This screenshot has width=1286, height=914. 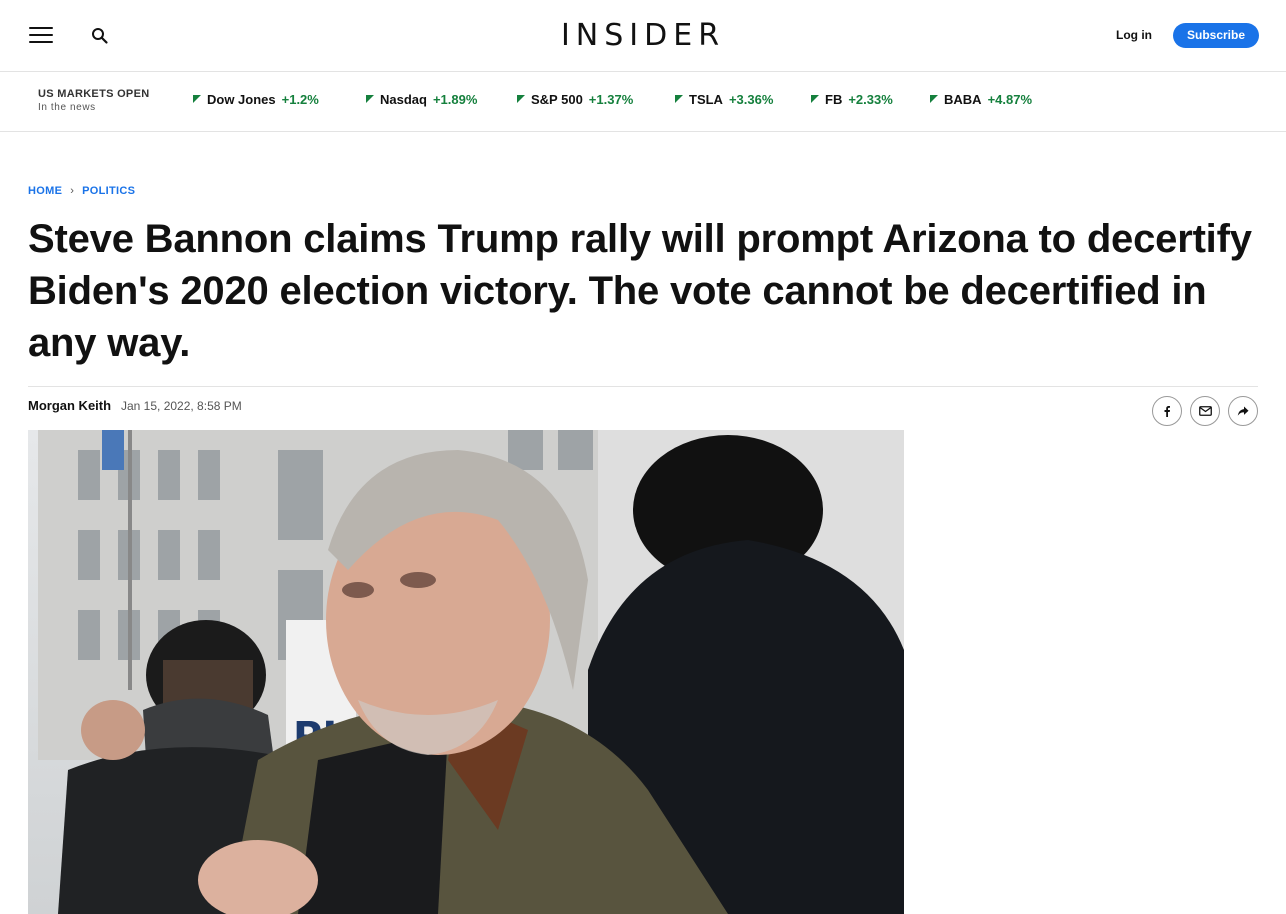 I want to click on ticker-name: Nasdaq, so click(x=403, y=99).